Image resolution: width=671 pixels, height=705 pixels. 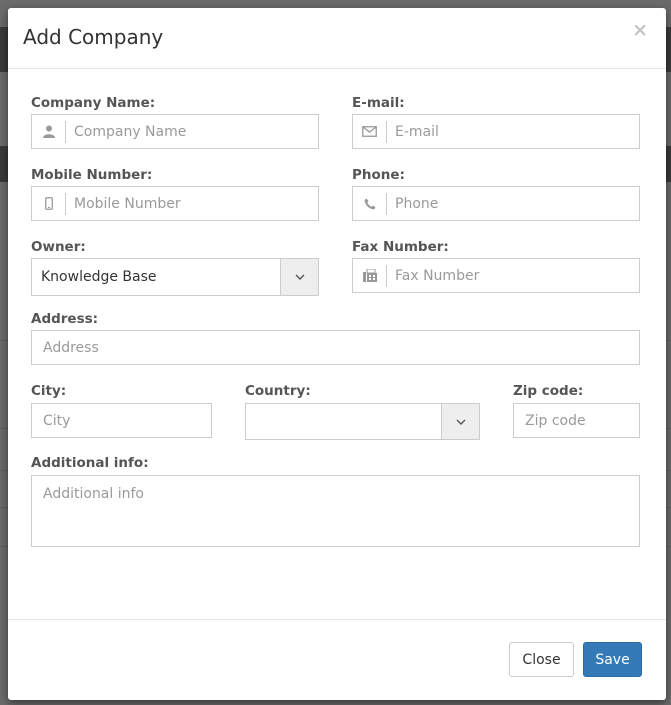 I want to click on phone-label: Phone:, so click(x=378, y=175).